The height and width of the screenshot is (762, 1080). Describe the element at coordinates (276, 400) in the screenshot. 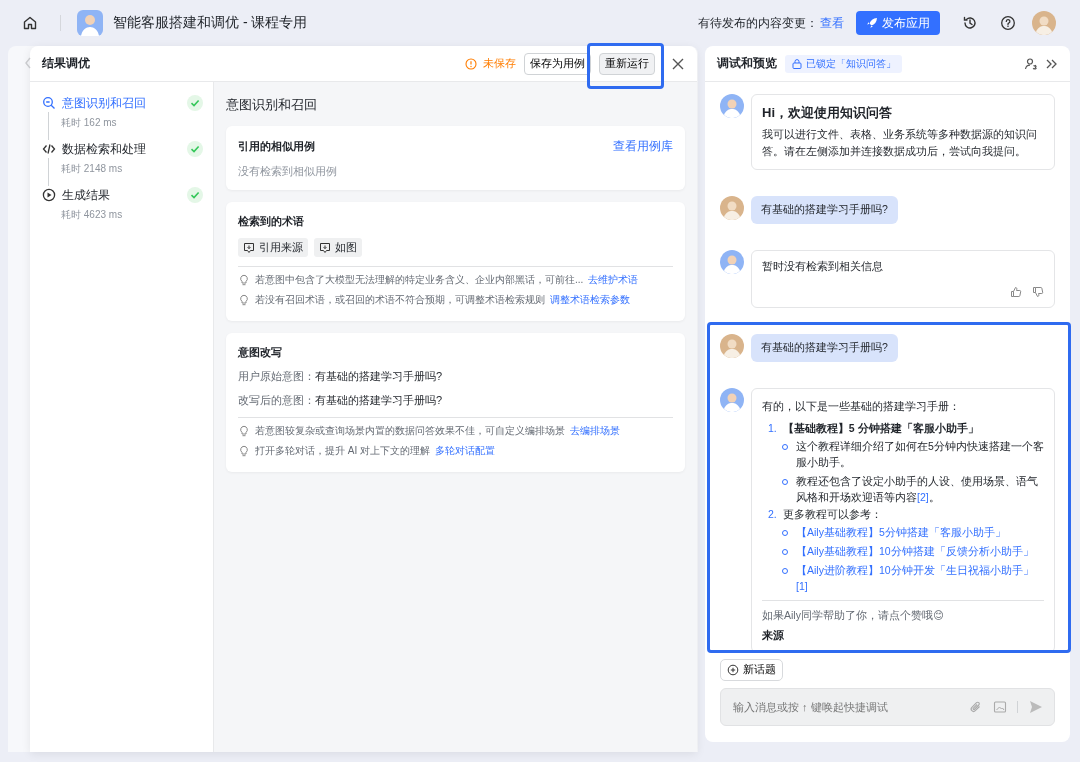

I see `field-label: 改写后的意图：` at that location.